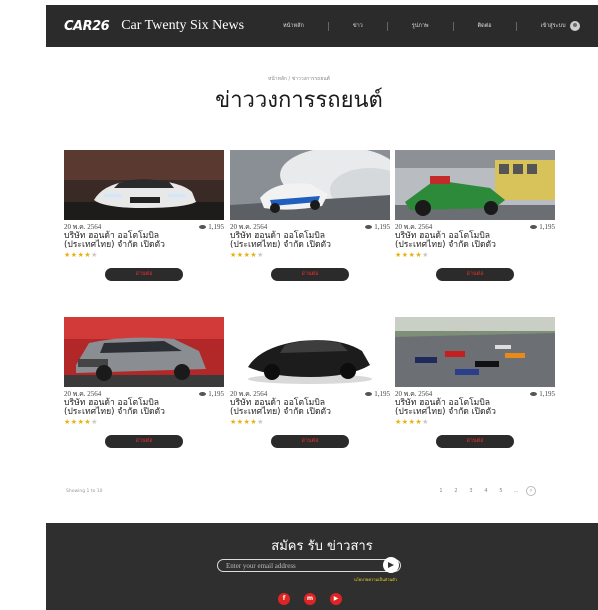  I want to click on facebook-icon: f, so click(284, 599).